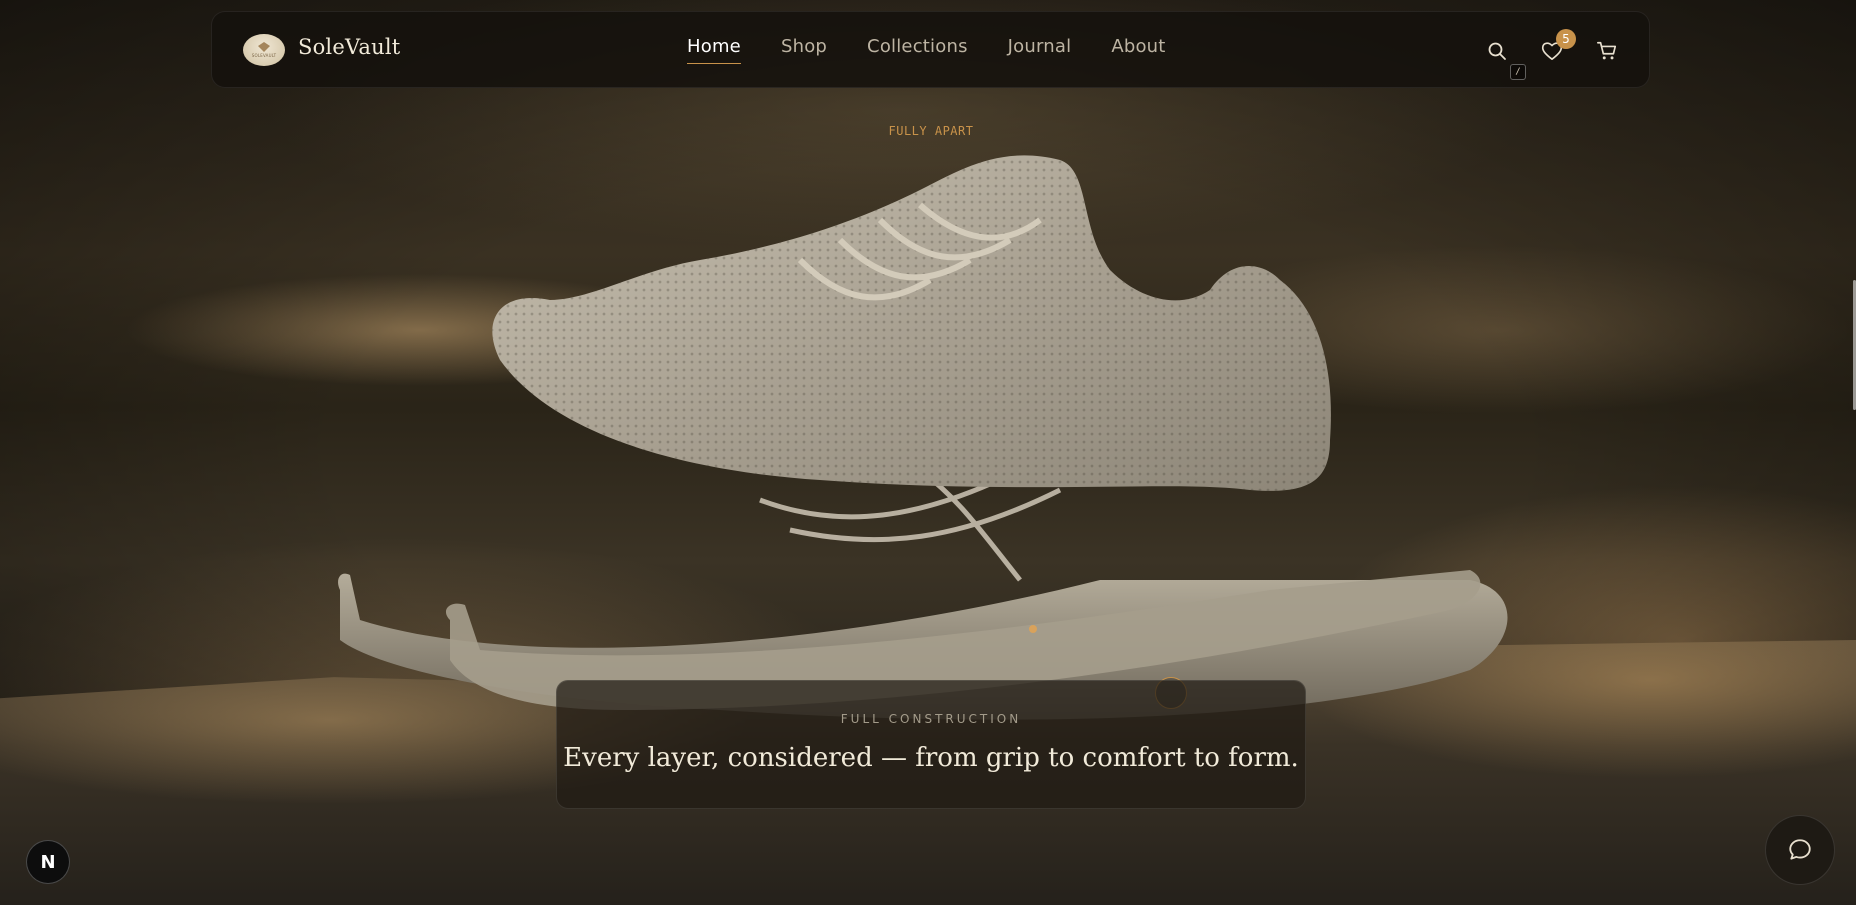  I want to click on search-shortcut-hint: /, so click(1518, 72).